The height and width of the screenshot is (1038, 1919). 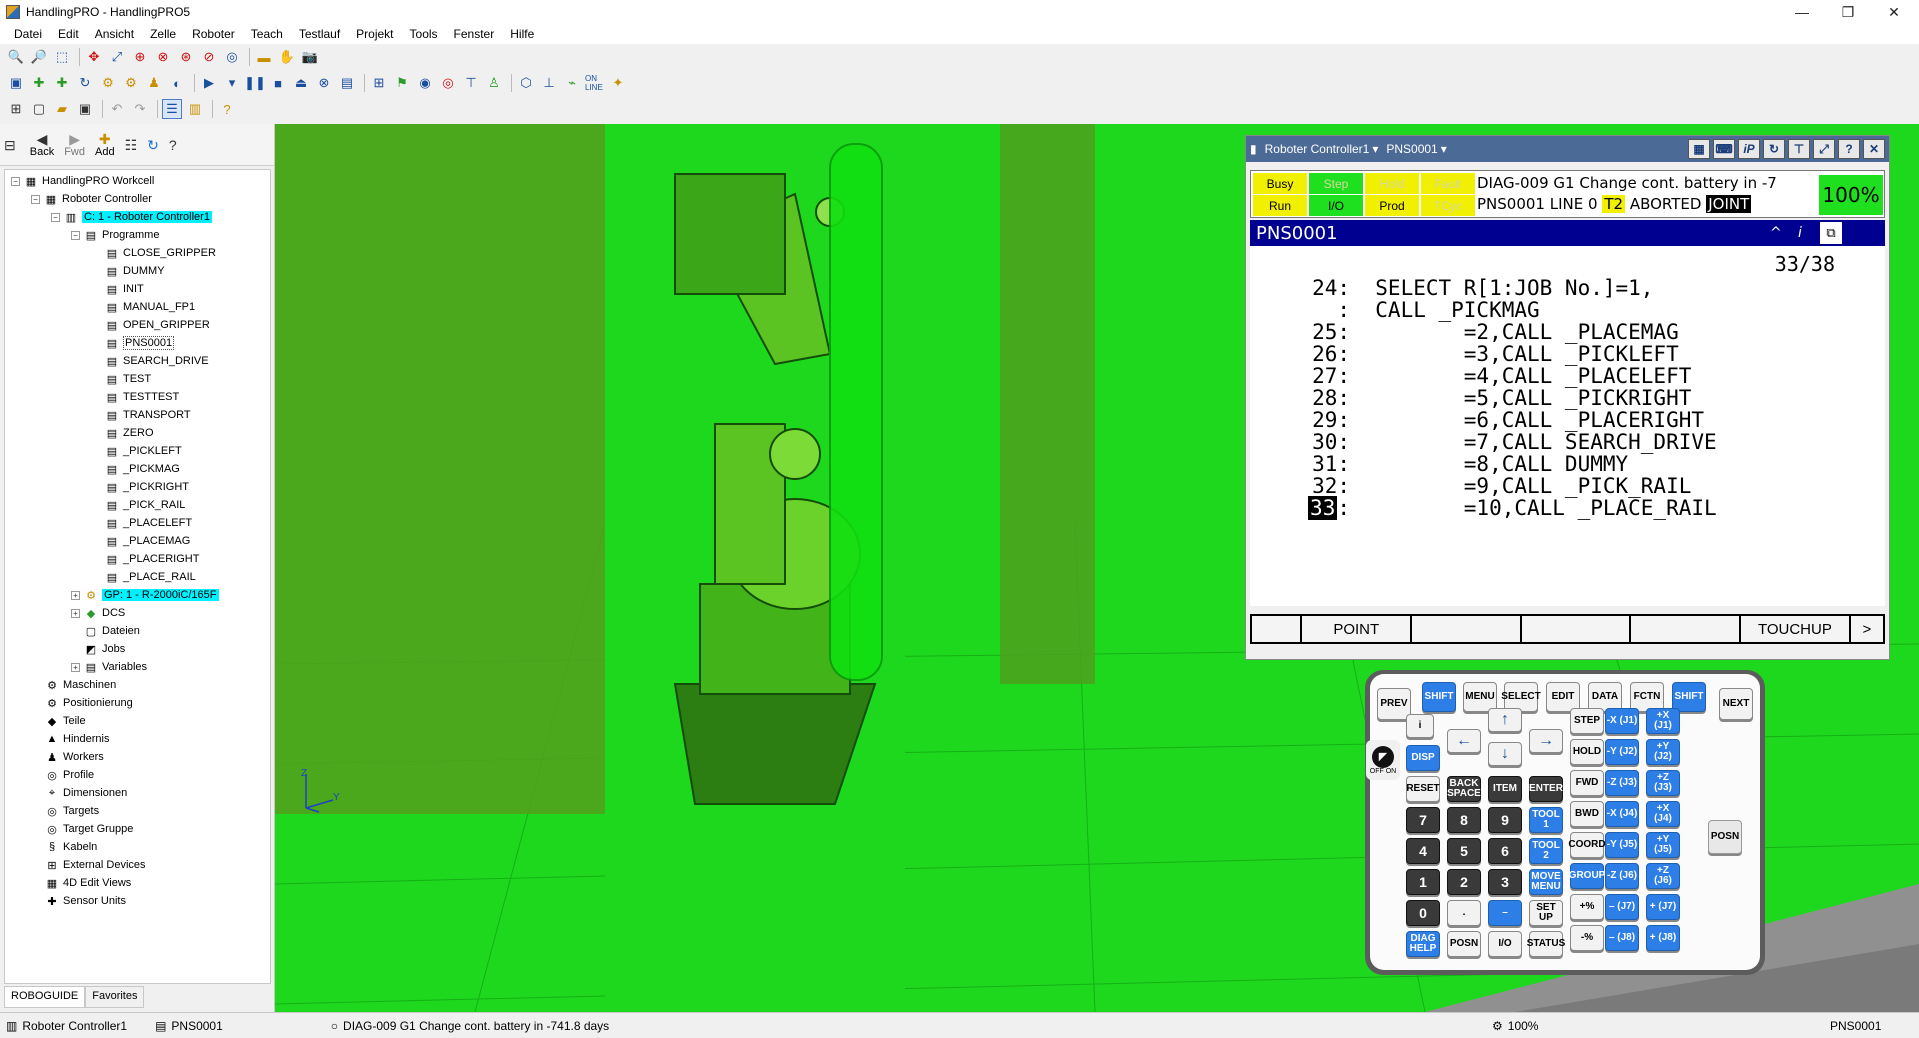 What do you see at coordinates (1423, 789) in the screenshot?
I see `key-reset: RESET` at bounding box center [1423, 789].